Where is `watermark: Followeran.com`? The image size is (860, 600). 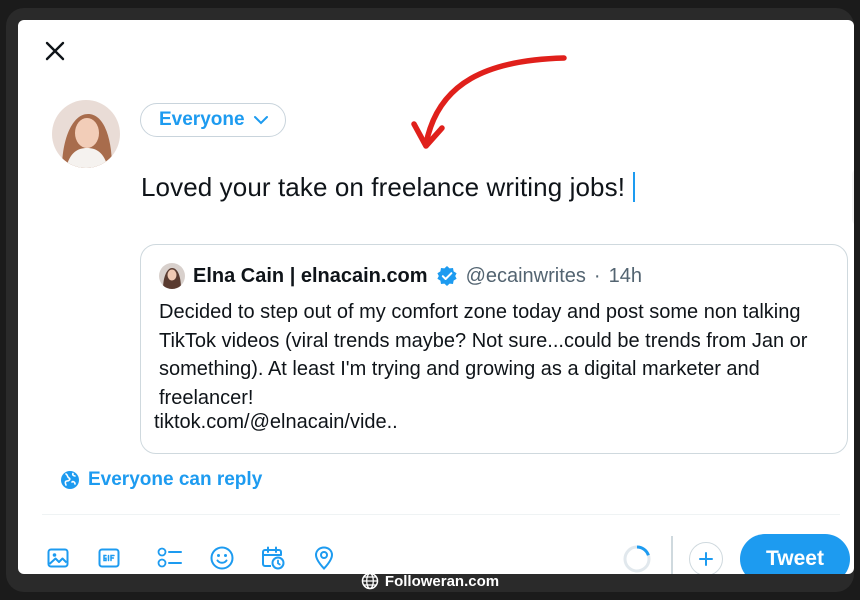
watermark: Followeran.com is located at coordinates (430, 581).